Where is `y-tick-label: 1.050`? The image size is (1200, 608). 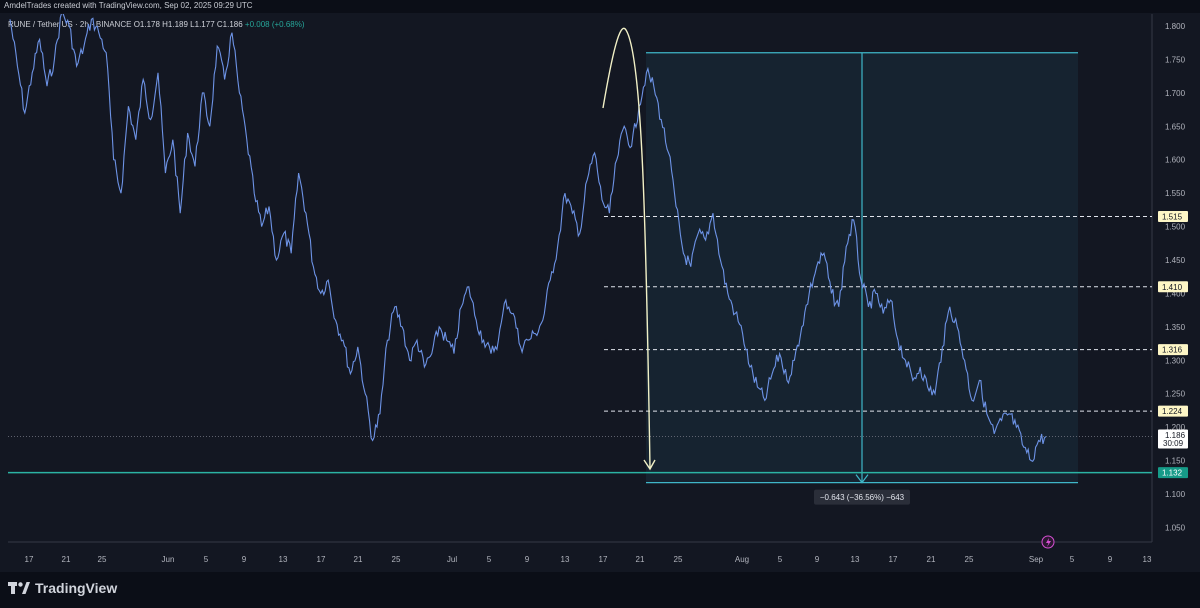
y-tick-label: 1.050 is located at coordinates (1175, 527).